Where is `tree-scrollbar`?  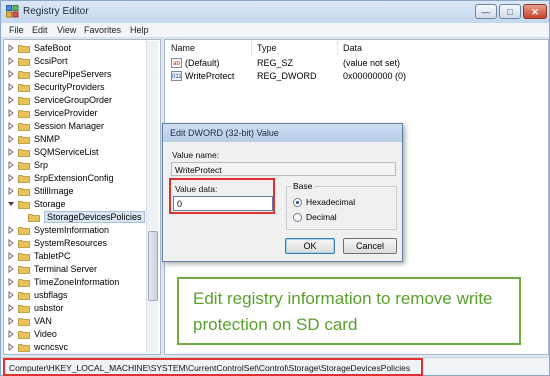 tree-scrollbar is located at coordinates (152, 197).